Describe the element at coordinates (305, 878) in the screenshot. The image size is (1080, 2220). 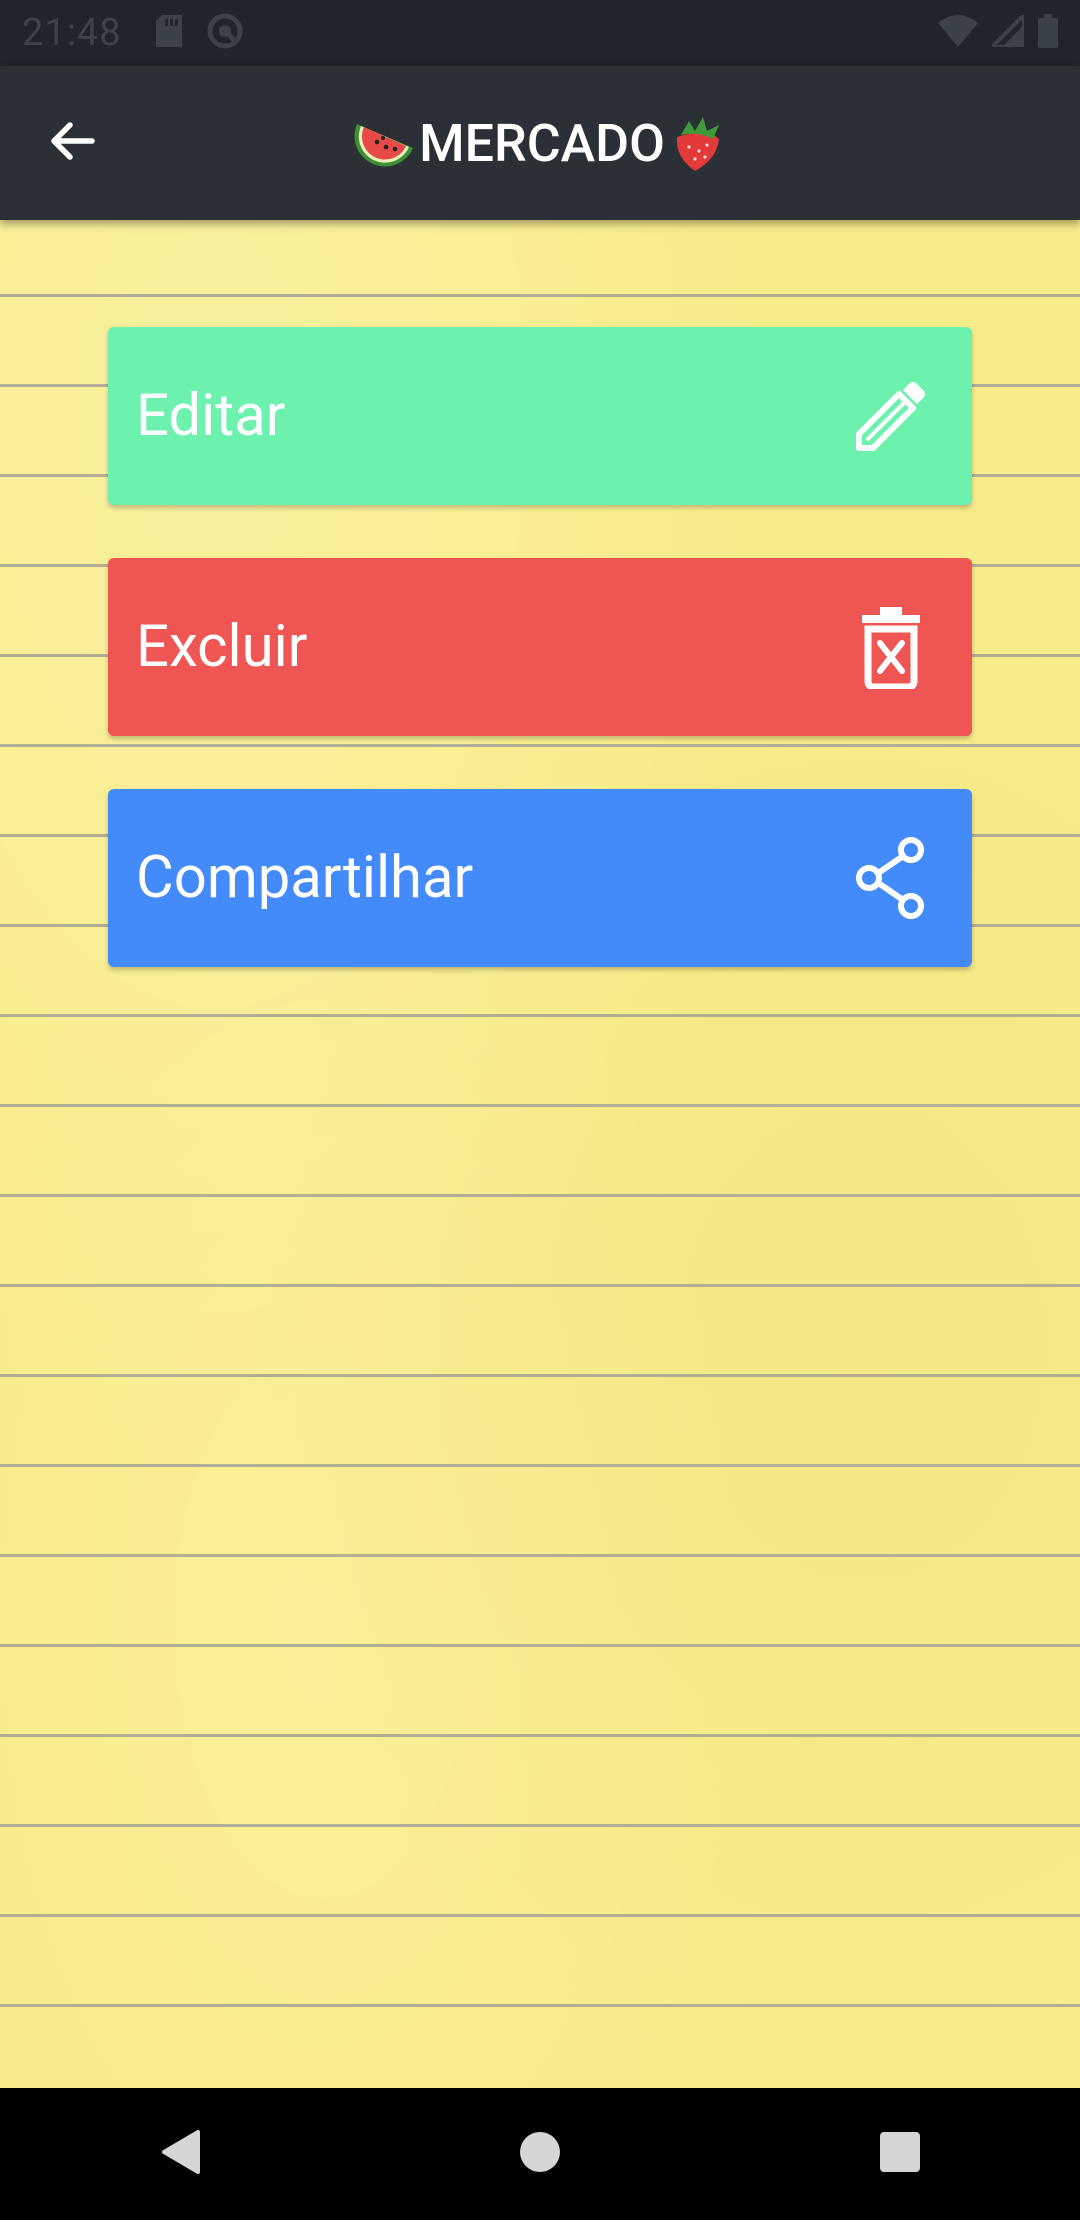
I see `share-button-label: Compartilhar` at that location.